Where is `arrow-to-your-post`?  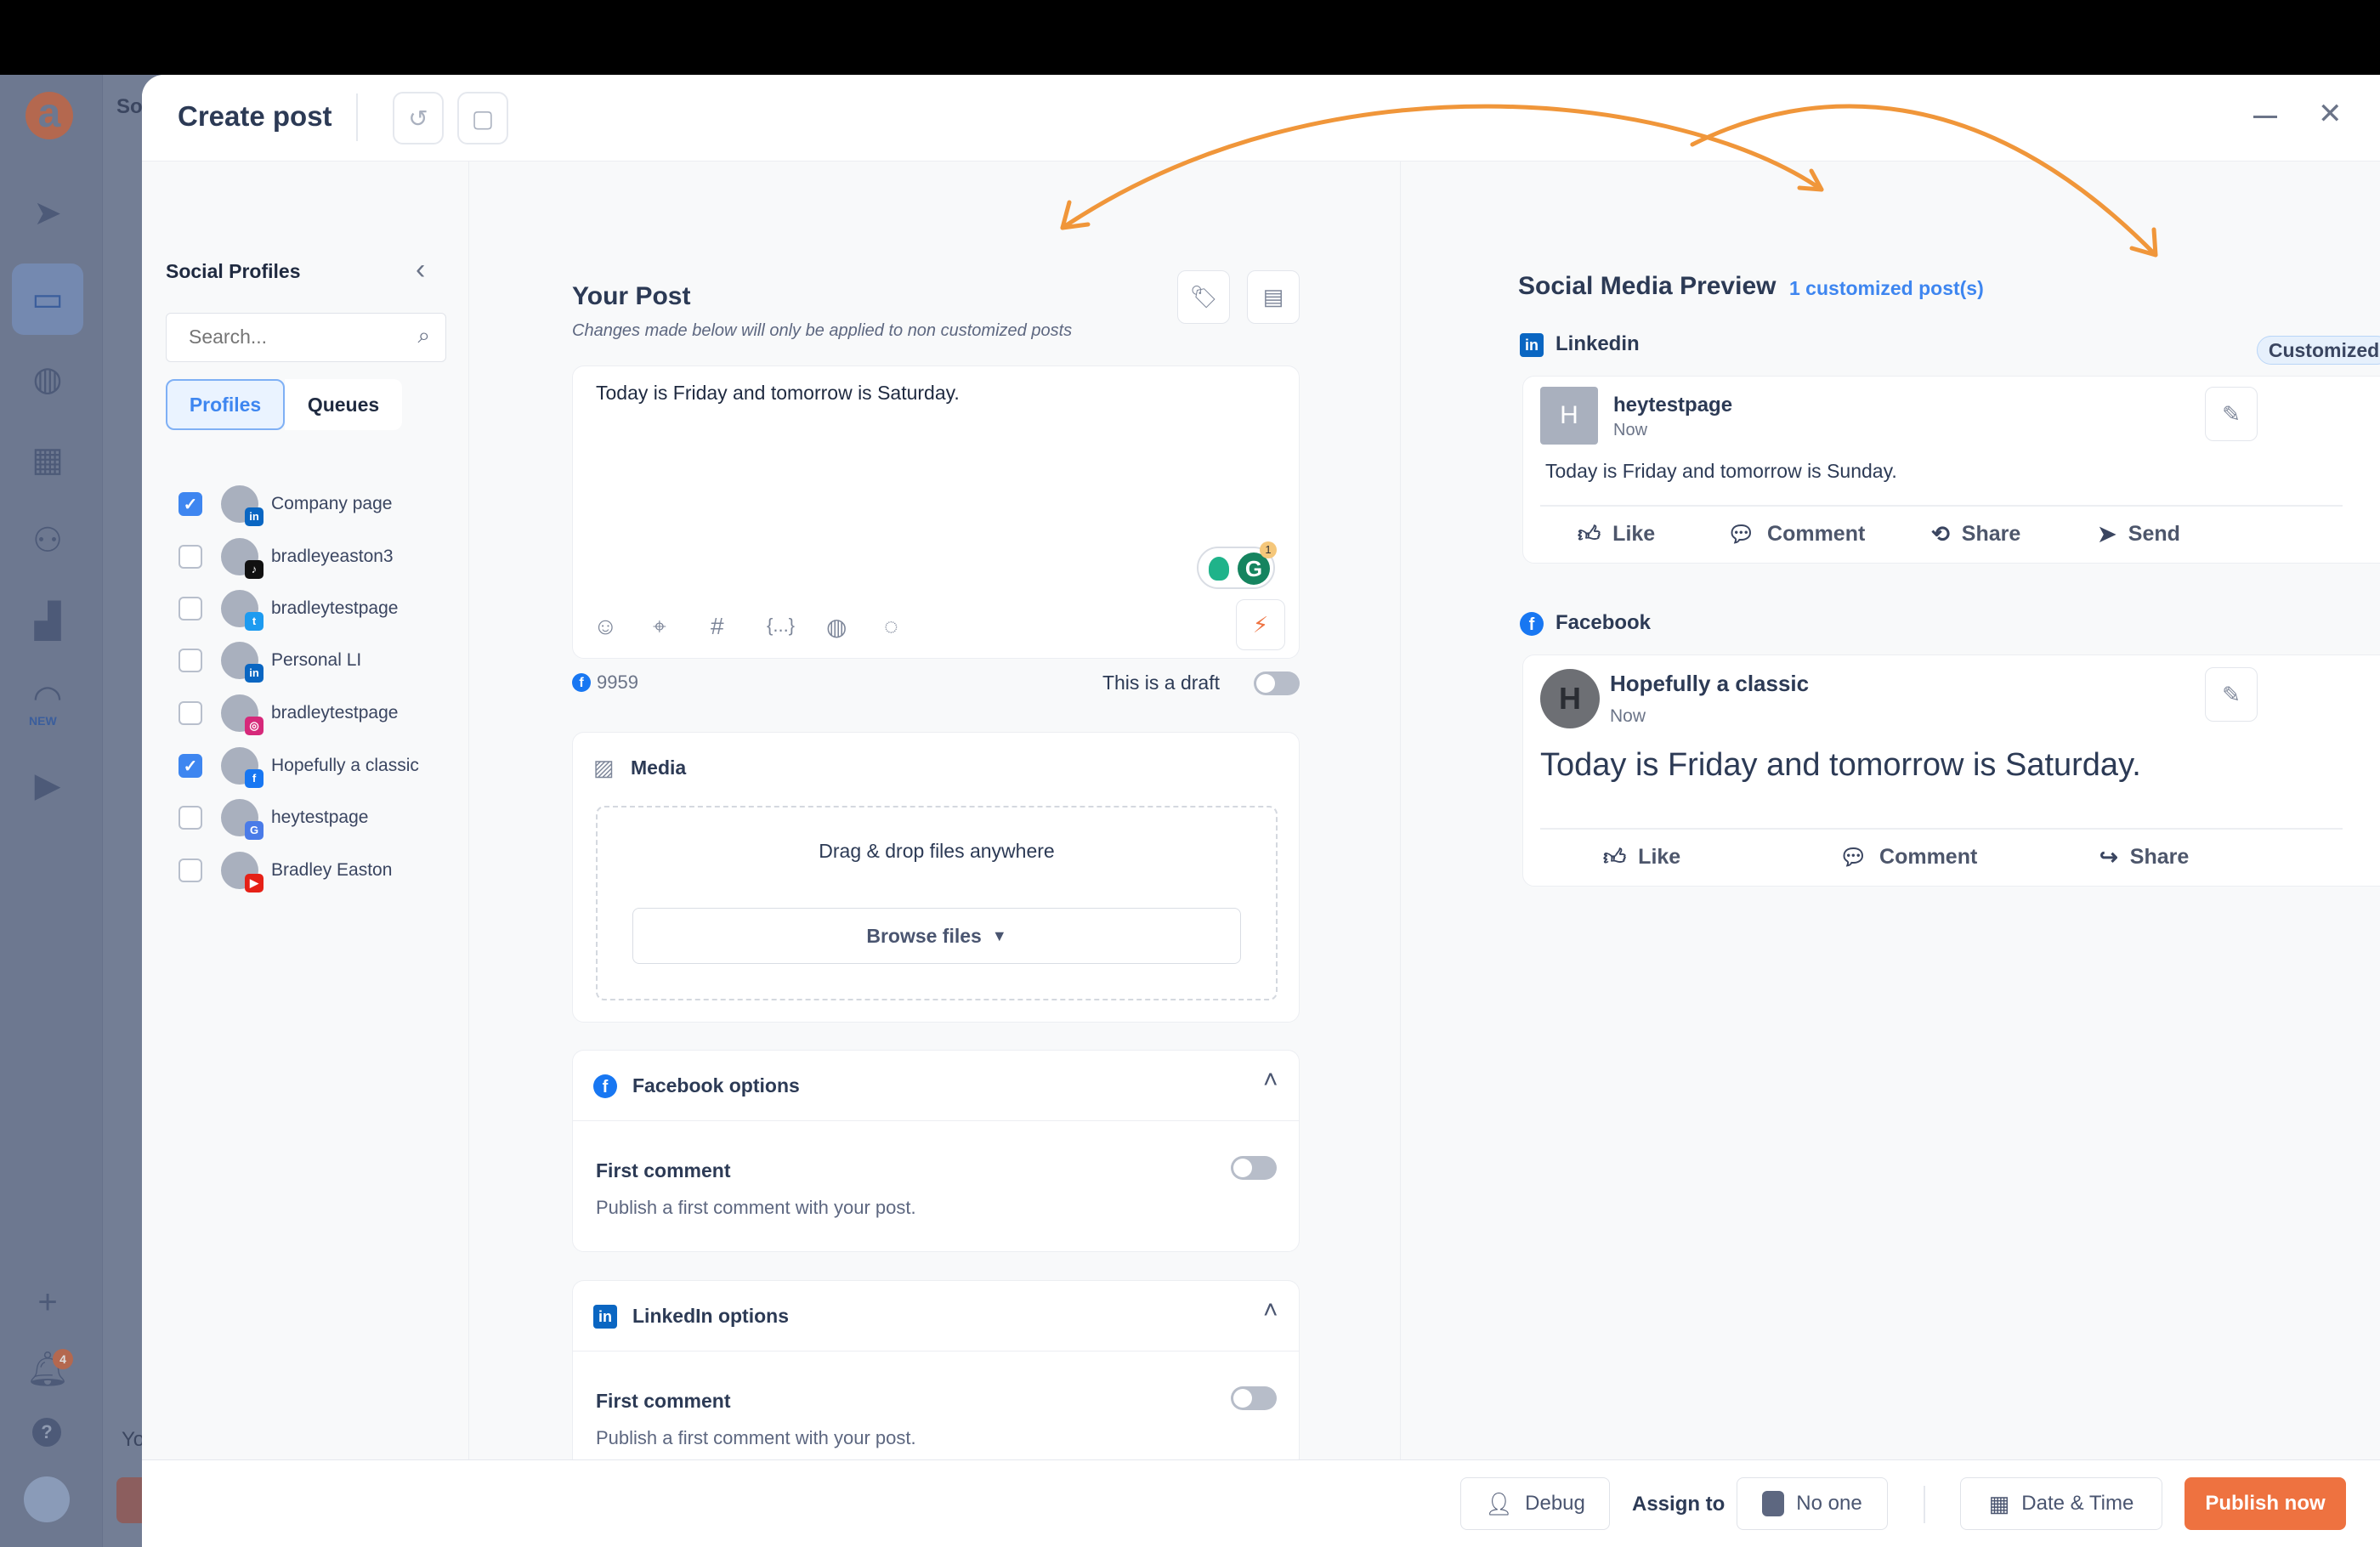 arrow-to-your-post is located at coordinates (1442, 167).